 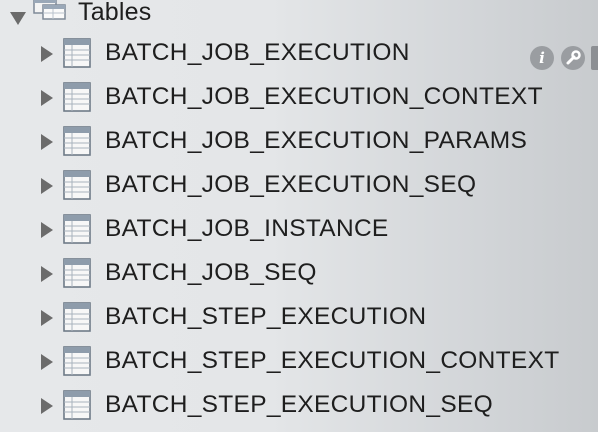 I want to click on tree-item-table-6: BATCH_JOB_SEQ, so click(x=299, y=274).